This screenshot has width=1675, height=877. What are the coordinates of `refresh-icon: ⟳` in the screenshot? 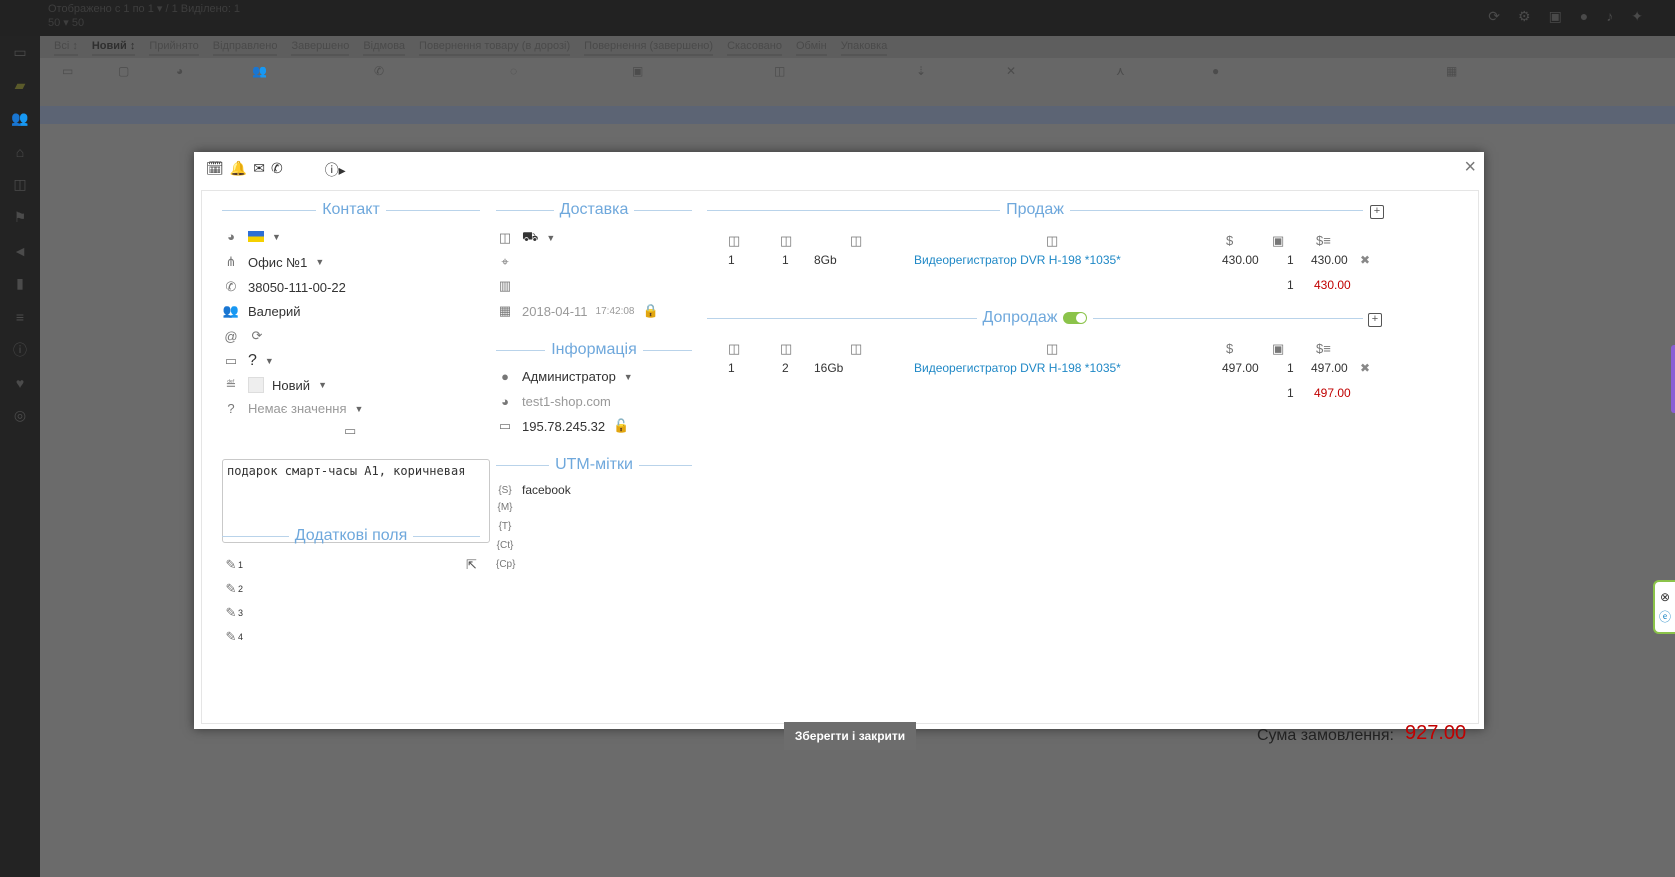 It's located at (1494, 16).